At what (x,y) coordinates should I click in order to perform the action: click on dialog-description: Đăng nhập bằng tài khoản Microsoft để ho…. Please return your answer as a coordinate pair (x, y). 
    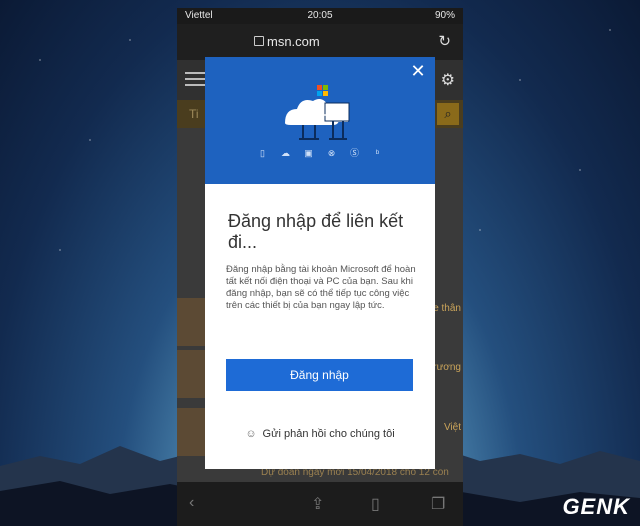
    Looking at the image, I should click on (321, 287).